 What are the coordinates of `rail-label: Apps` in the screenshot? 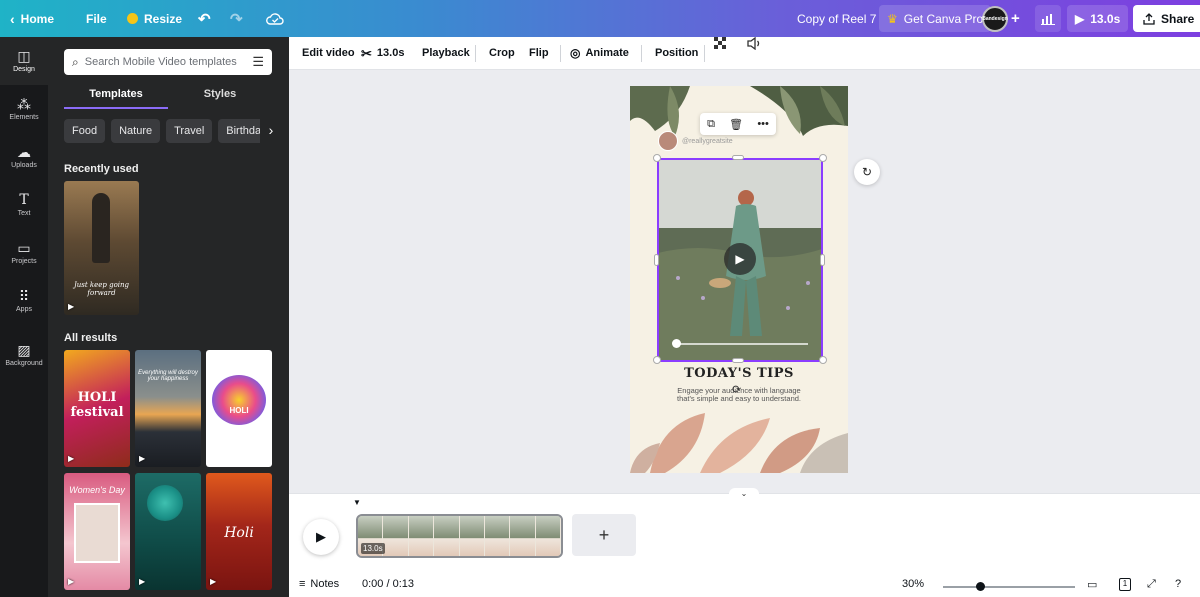 It's located at (24, 309).